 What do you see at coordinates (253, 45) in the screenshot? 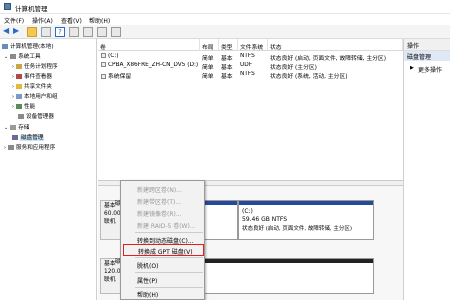
I see `column-filesystem: 文件系统` at bounding box center [253, 45].